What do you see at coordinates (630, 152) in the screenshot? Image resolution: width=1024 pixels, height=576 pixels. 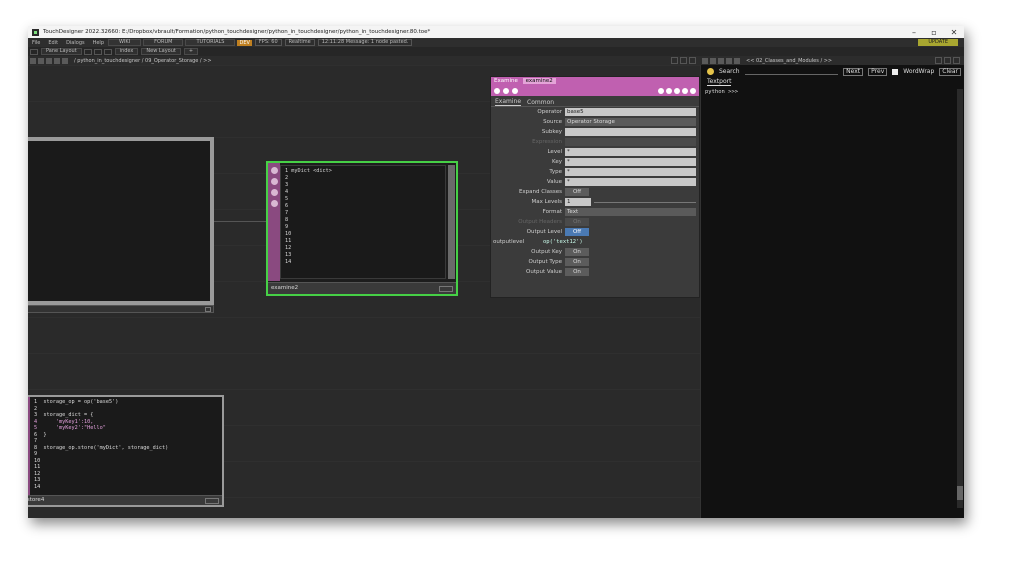 I see `level-field: *` at bounding box center [630, 152].